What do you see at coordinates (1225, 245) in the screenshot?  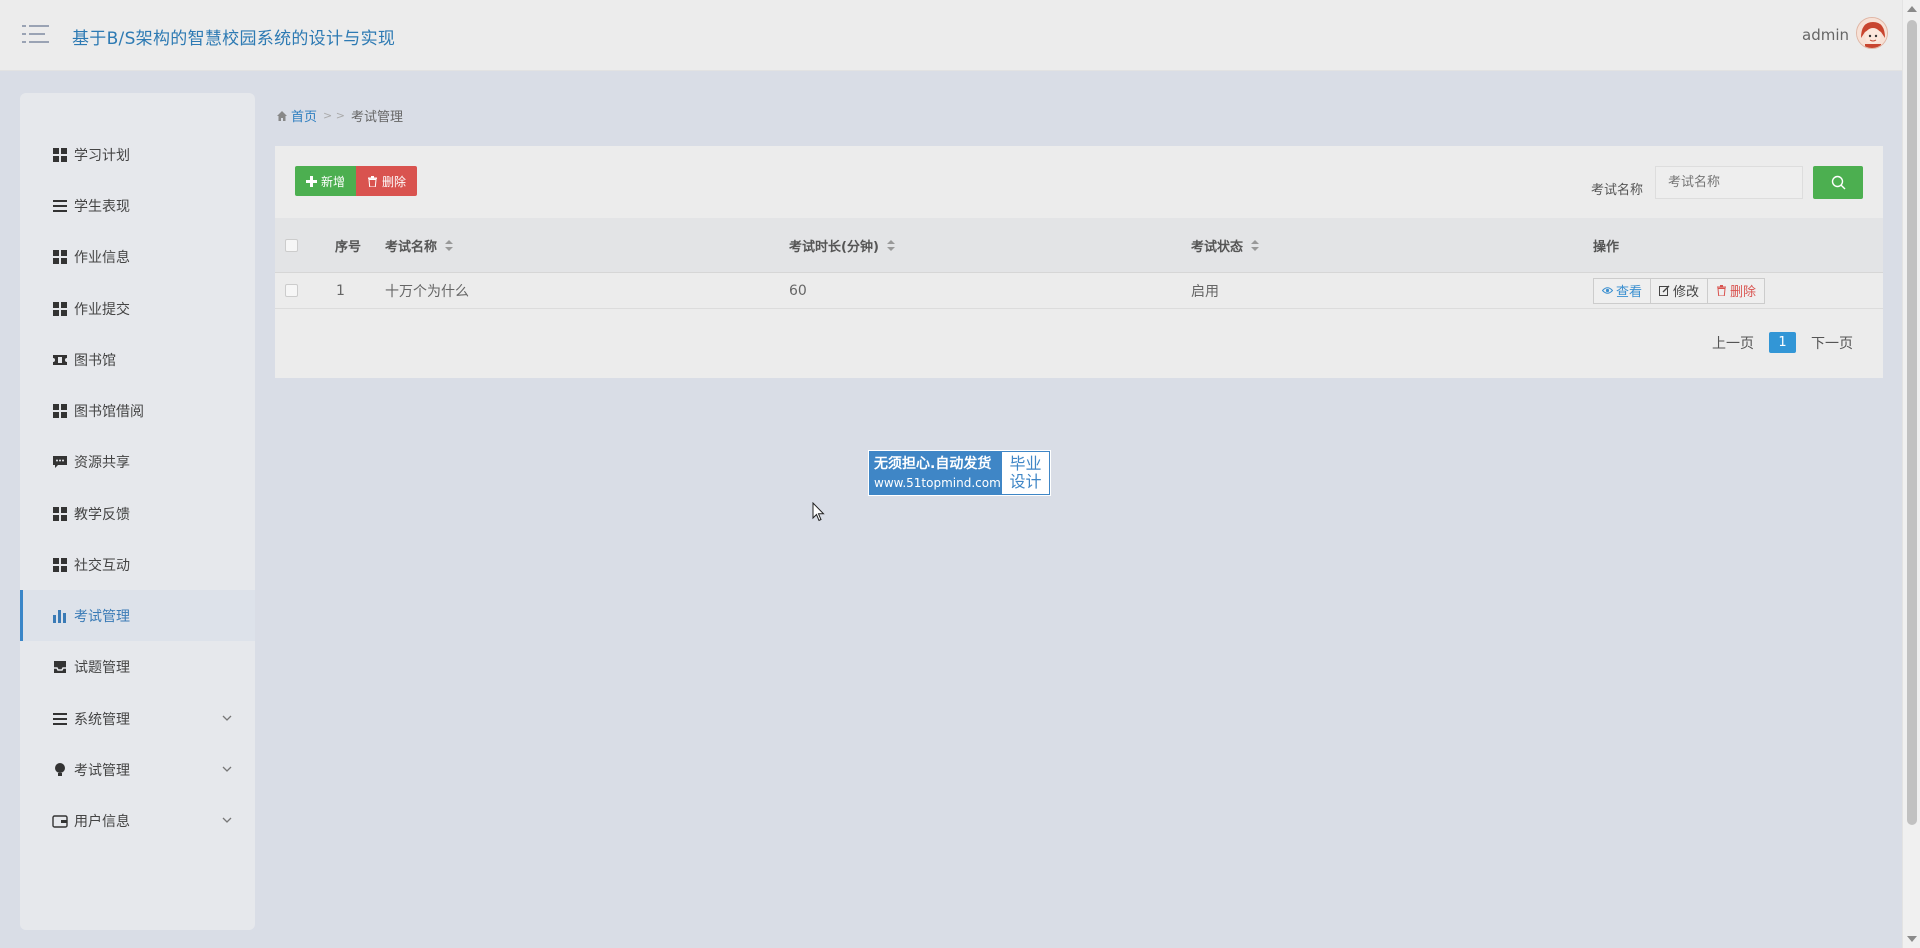 I see `col-status: 考试状态` at bounding box center [1225, 245].